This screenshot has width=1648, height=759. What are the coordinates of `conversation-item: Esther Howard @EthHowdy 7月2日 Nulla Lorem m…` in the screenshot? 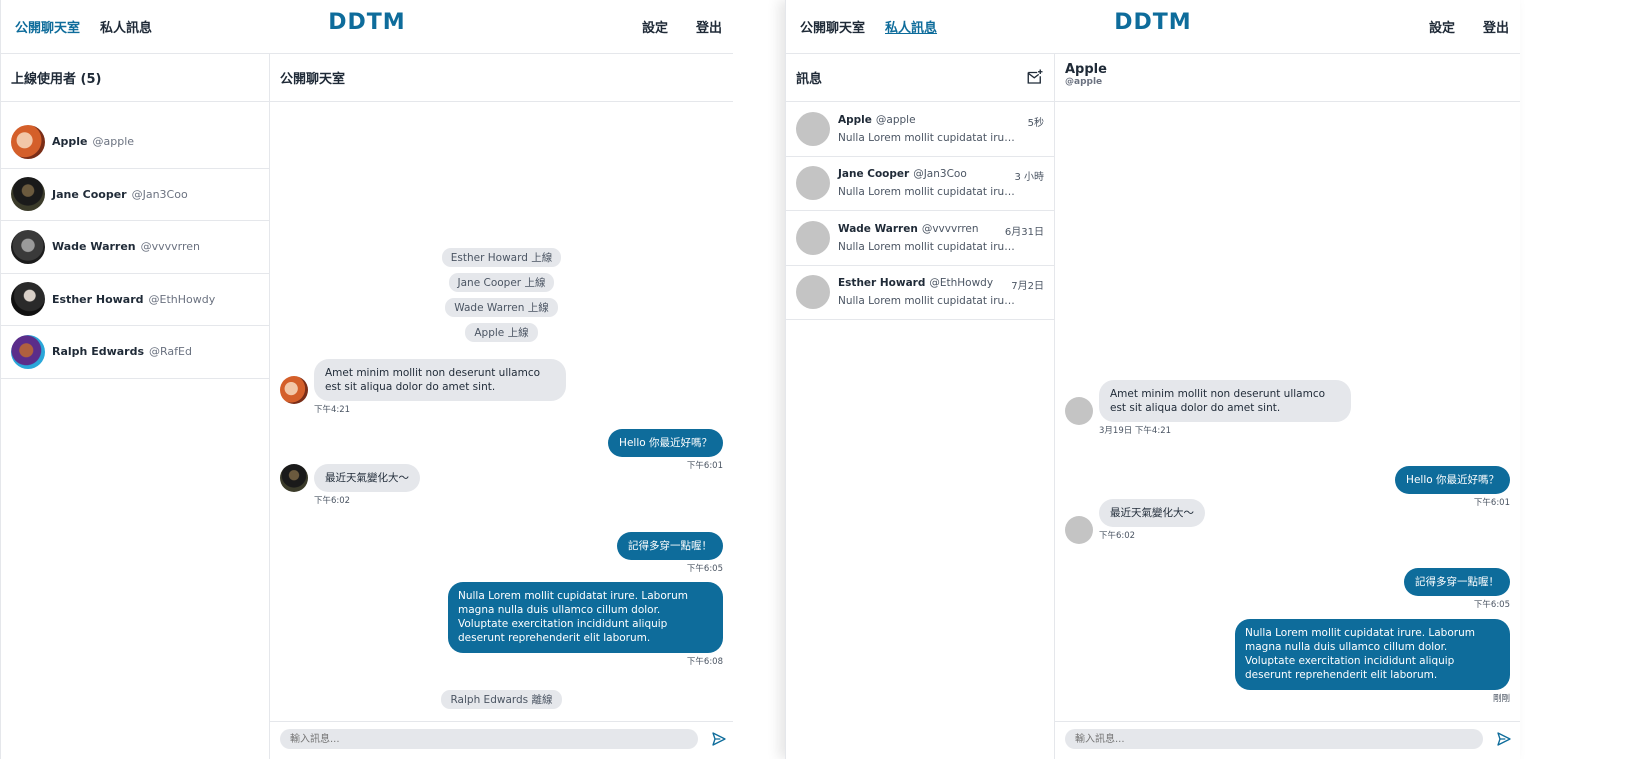 It's located at (920, 293).